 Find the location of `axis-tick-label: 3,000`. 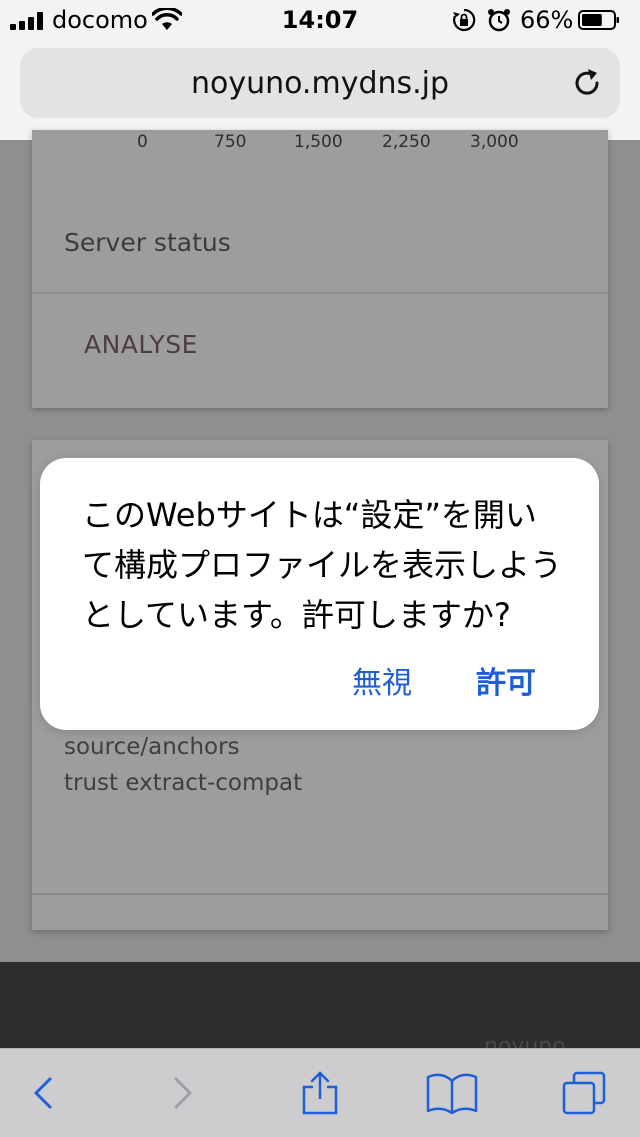

axis-tick-label: 3,000 is located at coordinates (494, 142).